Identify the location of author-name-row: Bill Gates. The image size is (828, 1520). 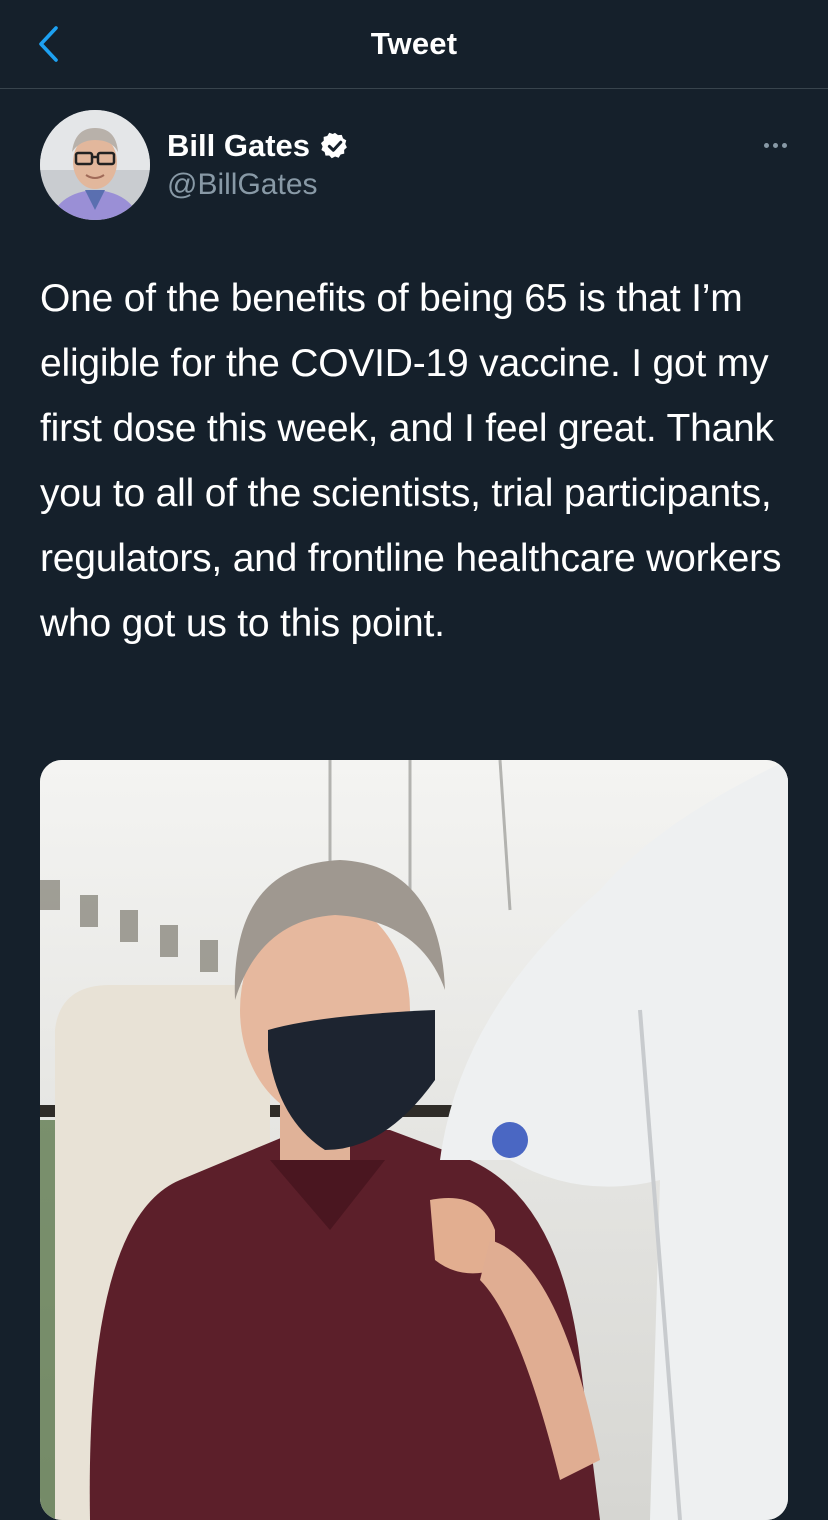
(258, 146).